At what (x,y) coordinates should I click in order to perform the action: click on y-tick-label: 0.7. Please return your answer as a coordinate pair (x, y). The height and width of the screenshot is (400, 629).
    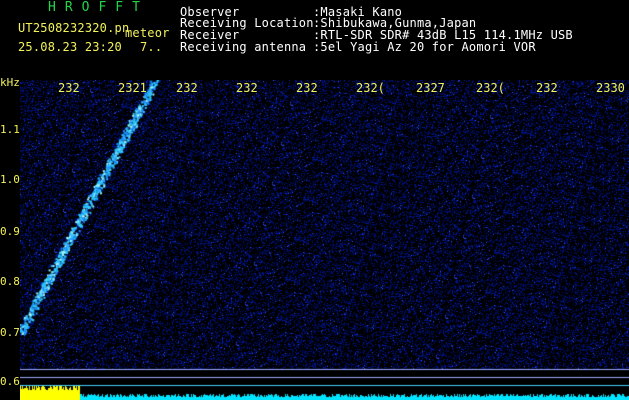
    Looking at the image, I should click on (10, 332).